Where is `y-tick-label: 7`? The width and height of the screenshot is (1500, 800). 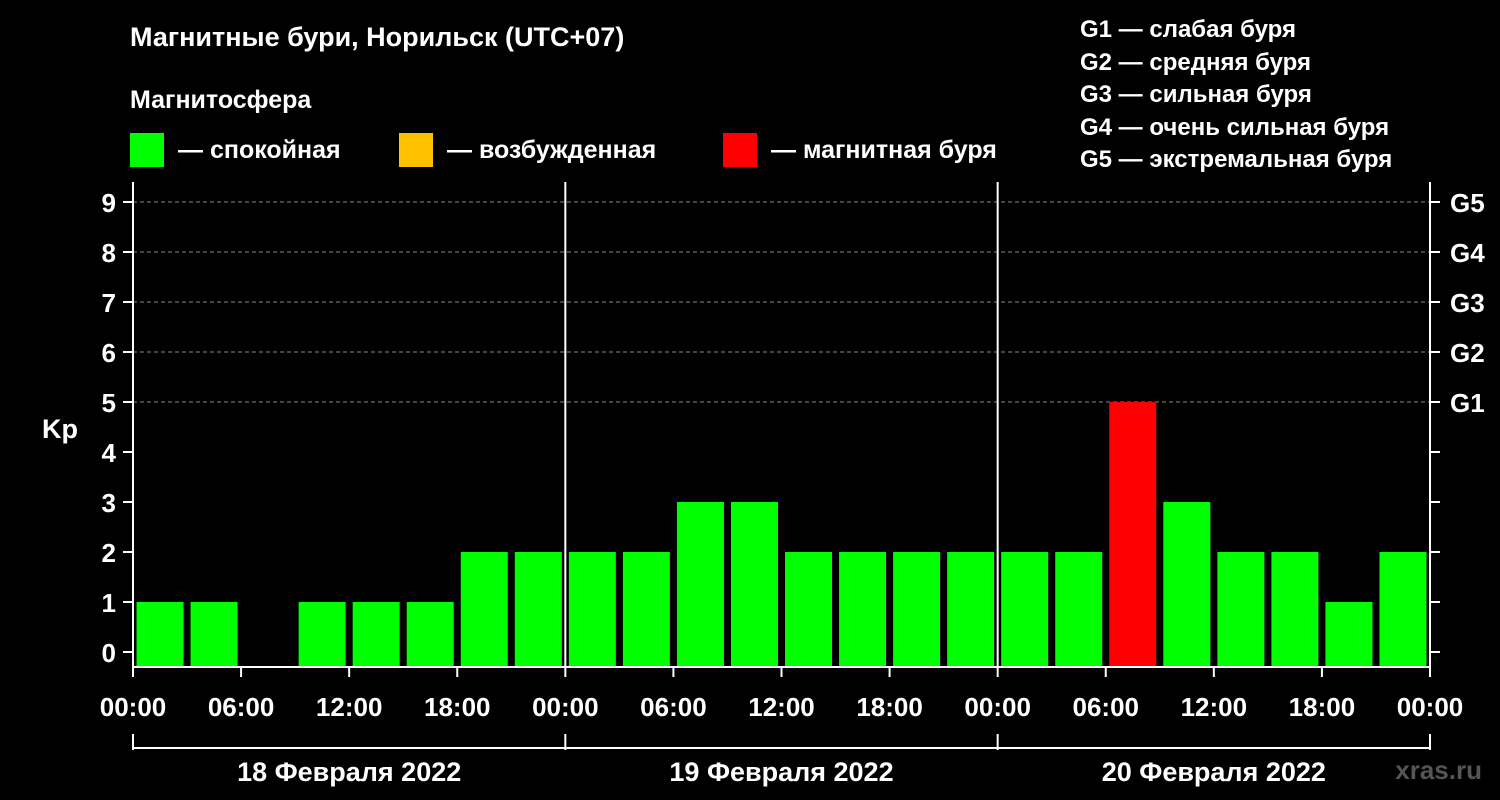
y-tick-label: 7 is located at coordinates (109, 303).